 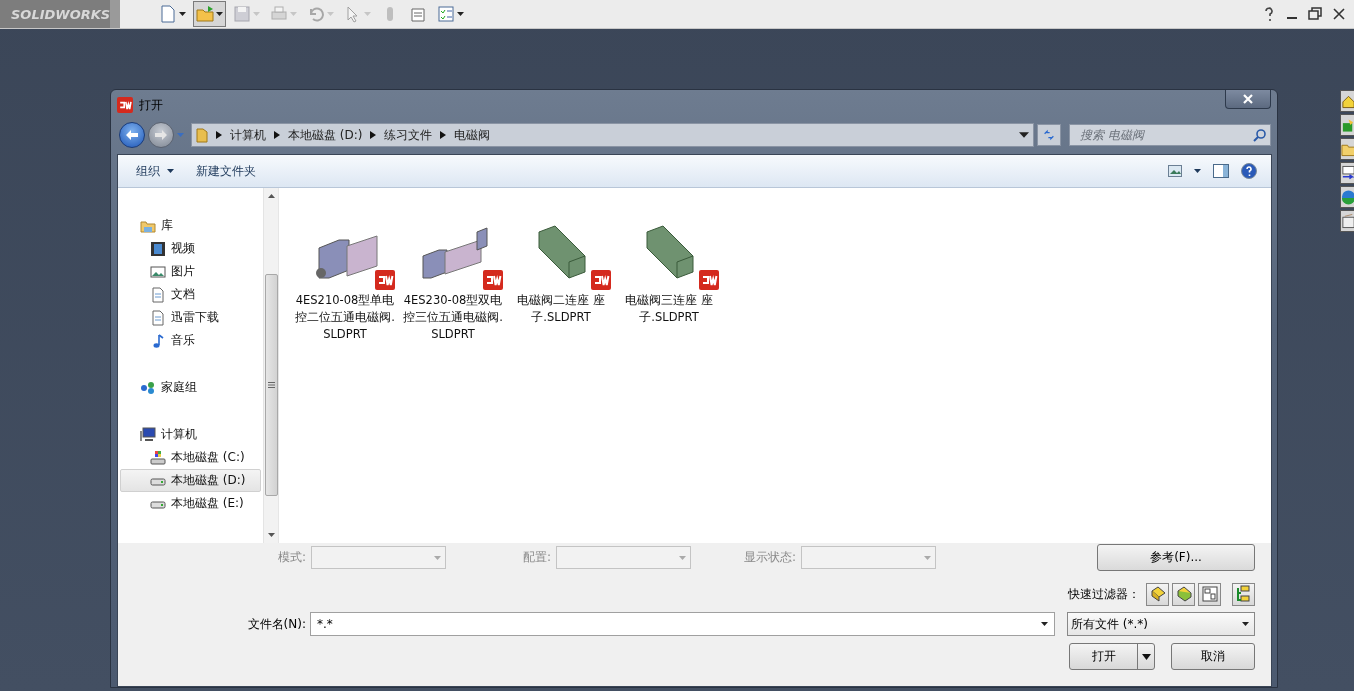 I want to click on logo-text: SOLIDWORKS, so click(x=61, y=14).